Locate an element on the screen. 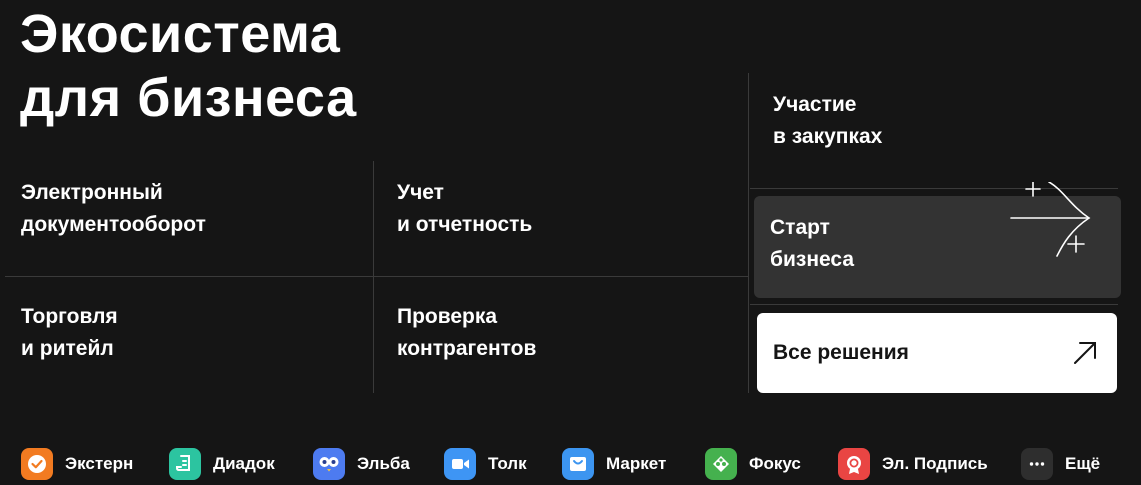 The width and height of the screenshot is (1141, 485). check-icon is located at coordinates (37, 464).